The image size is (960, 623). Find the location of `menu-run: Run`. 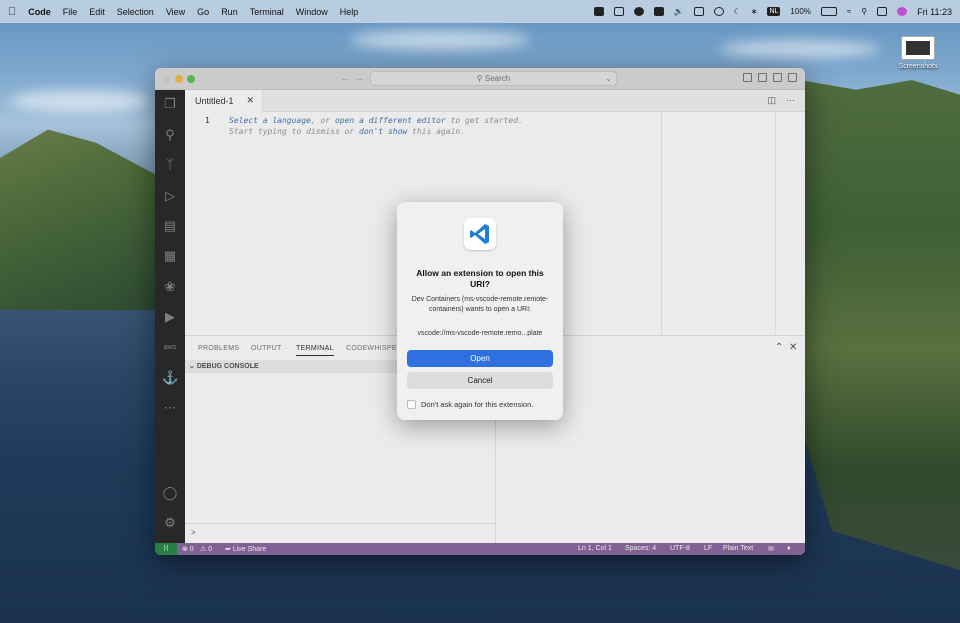

menu-run: Run is located at coordinates (229, 12).